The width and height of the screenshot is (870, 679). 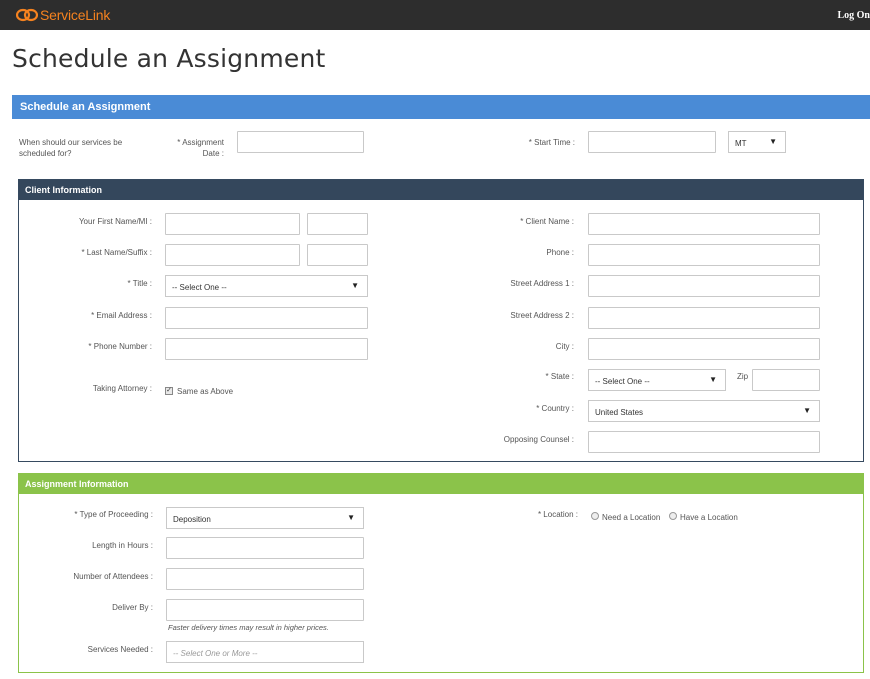 What do you see at coordinates (116, 252) in the screenshot?
I see `last-name-label: * Last Name/Suffix :` at bounding box center [116, 252].